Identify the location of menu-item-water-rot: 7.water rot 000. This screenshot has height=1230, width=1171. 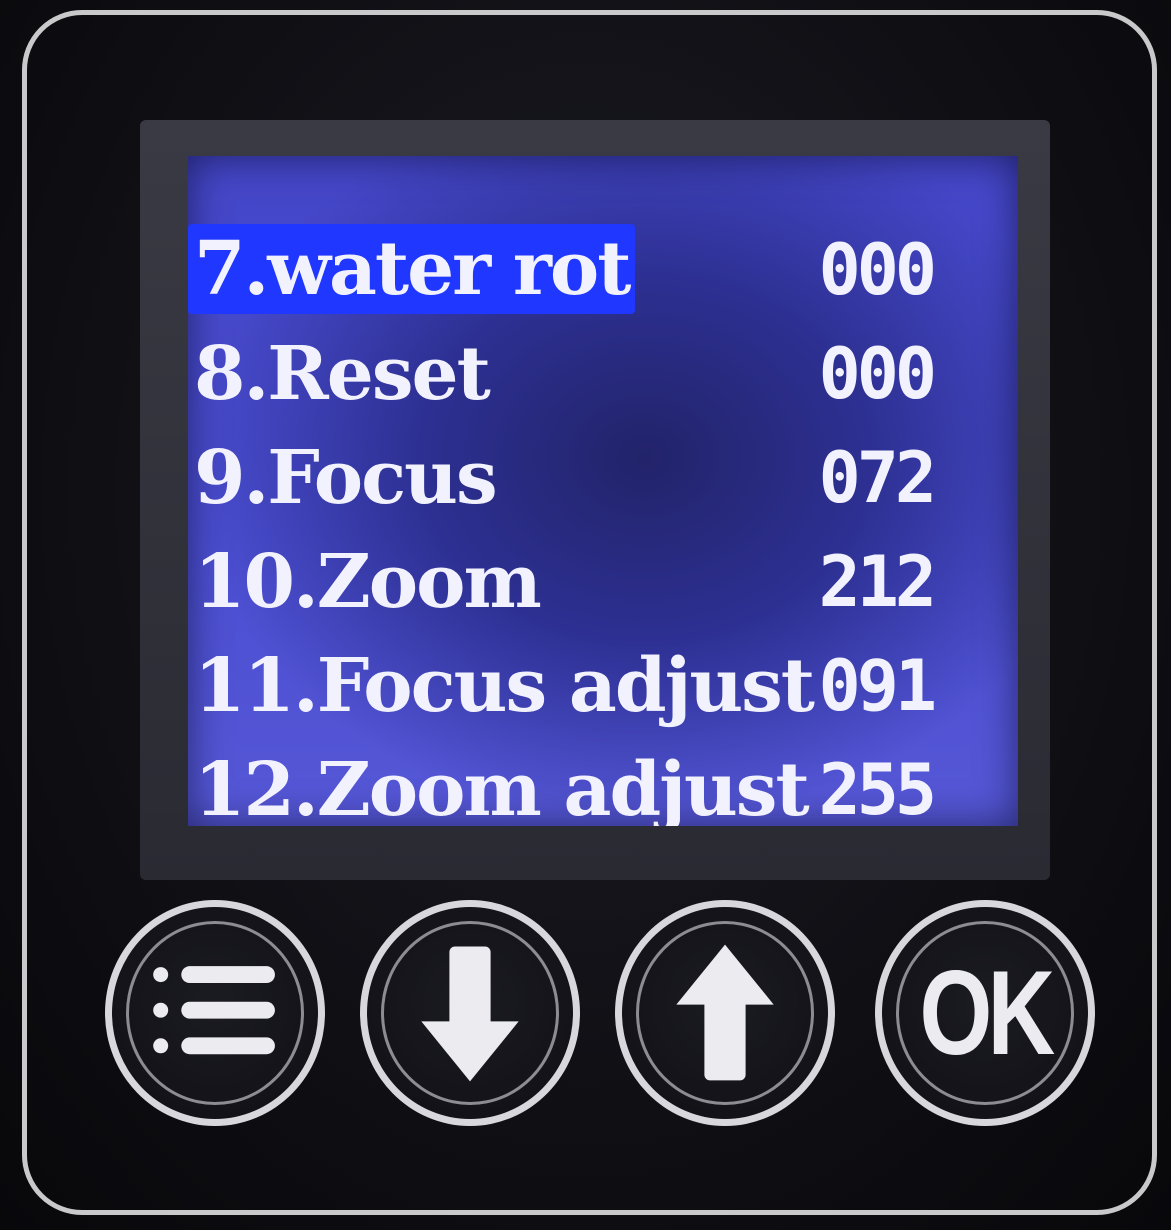
(603, 270).